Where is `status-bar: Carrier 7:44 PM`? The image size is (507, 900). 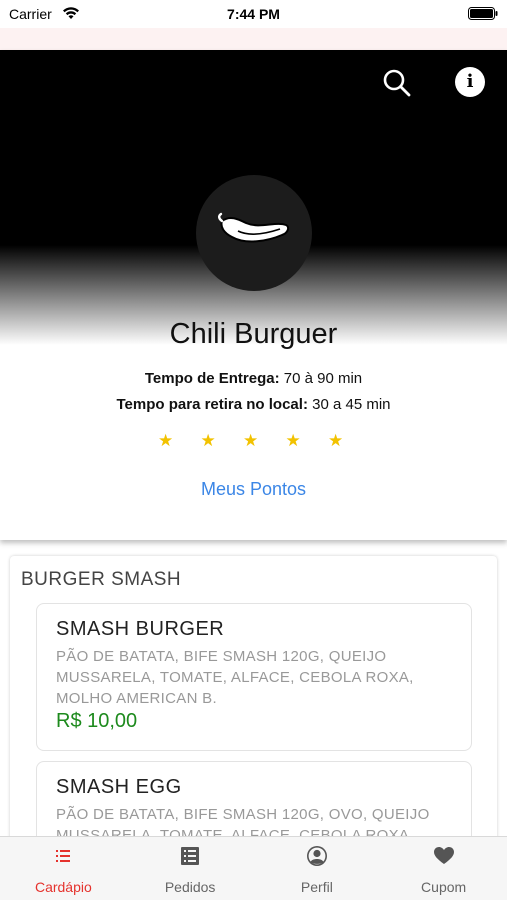
status-bar: Carrier 7:44 PM is located at coordinates (253, 14).